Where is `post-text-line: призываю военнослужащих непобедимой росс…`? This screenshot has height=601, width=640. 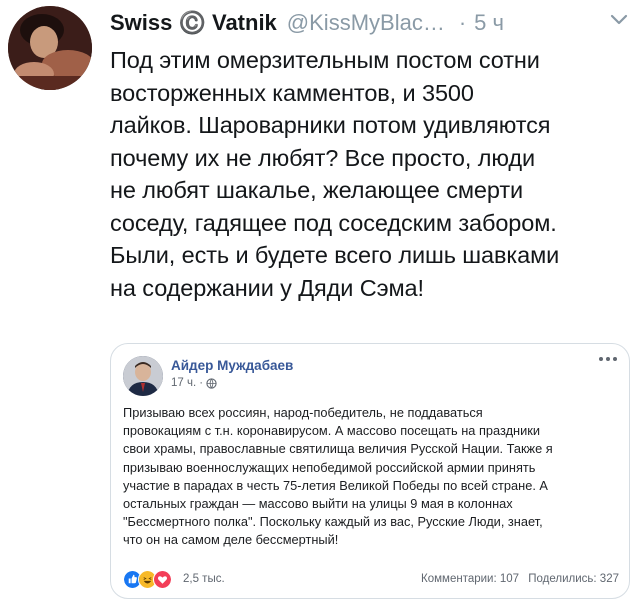 post-text-line: призываю военнослужащих непобедимой росс… is located at coordinates (329, 467).